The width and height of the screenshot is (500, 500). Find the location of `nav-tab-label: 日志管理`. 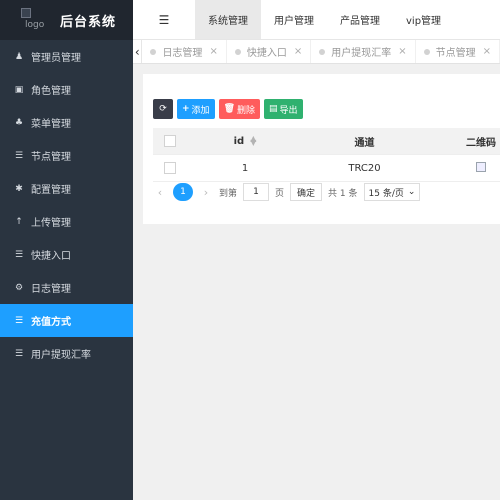

nav-tab-label: 日志管理 is located at coordinates (182, 53).